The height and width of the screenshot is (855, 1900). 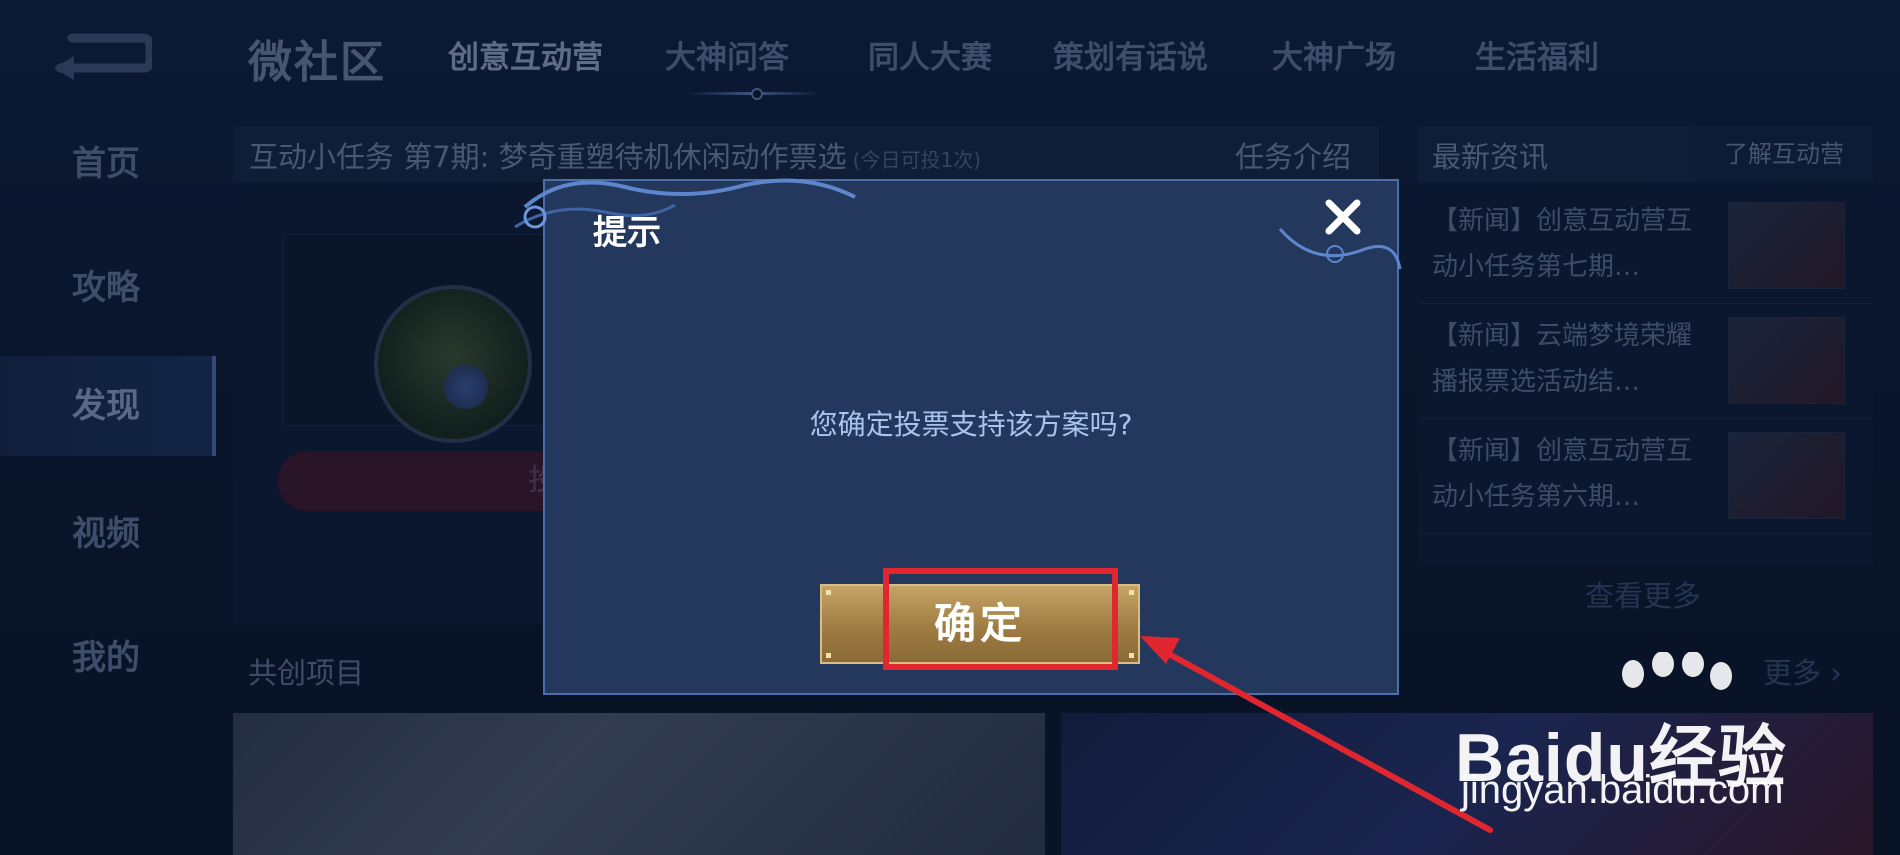 What do you see at coordinates (1670, 750) in the screenshot?
I see `baidu-watermark: Baidu经验 jingyan.baidu.com` at bounding box center [1670, 750].